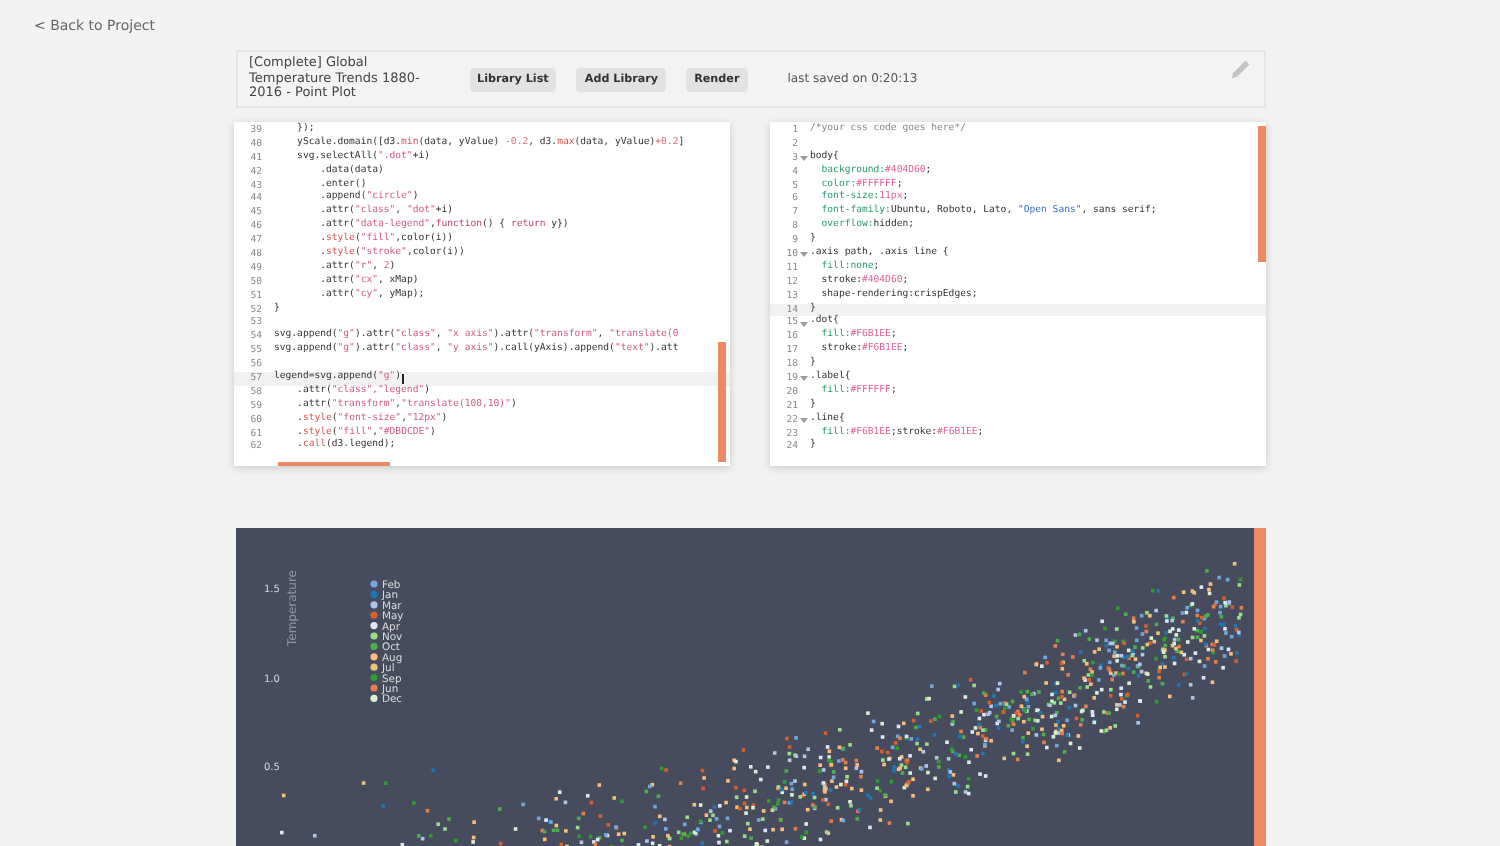 This screenshot has height=846, width=1500. Describe the element at coordinates (1018, 294) in the screenshot. I see `css-code-editor` at that location.